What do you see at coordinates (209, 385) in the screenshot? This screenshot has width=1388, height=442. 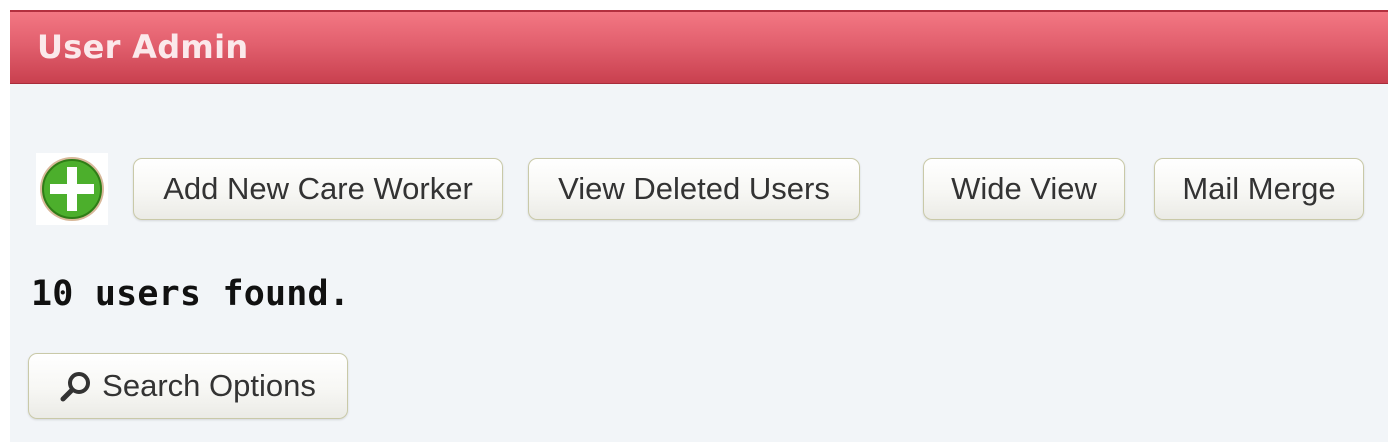 I see `search-options-label: Search Options` at bounding box center [209, 385].